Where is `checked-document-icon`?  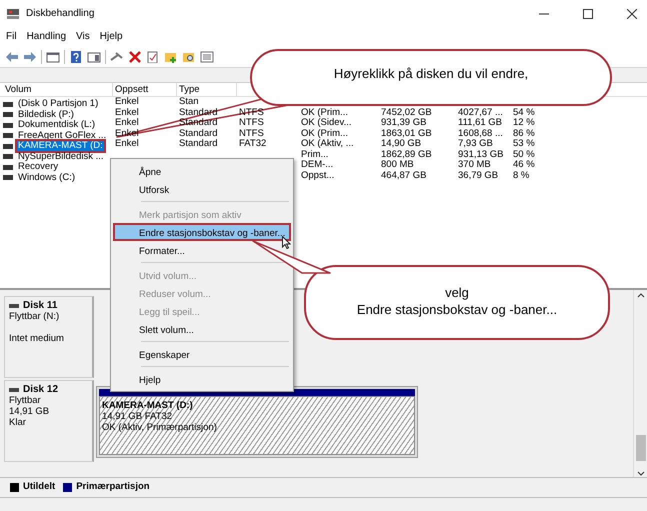 checked-document-icon is located at coordinates (153, 56).